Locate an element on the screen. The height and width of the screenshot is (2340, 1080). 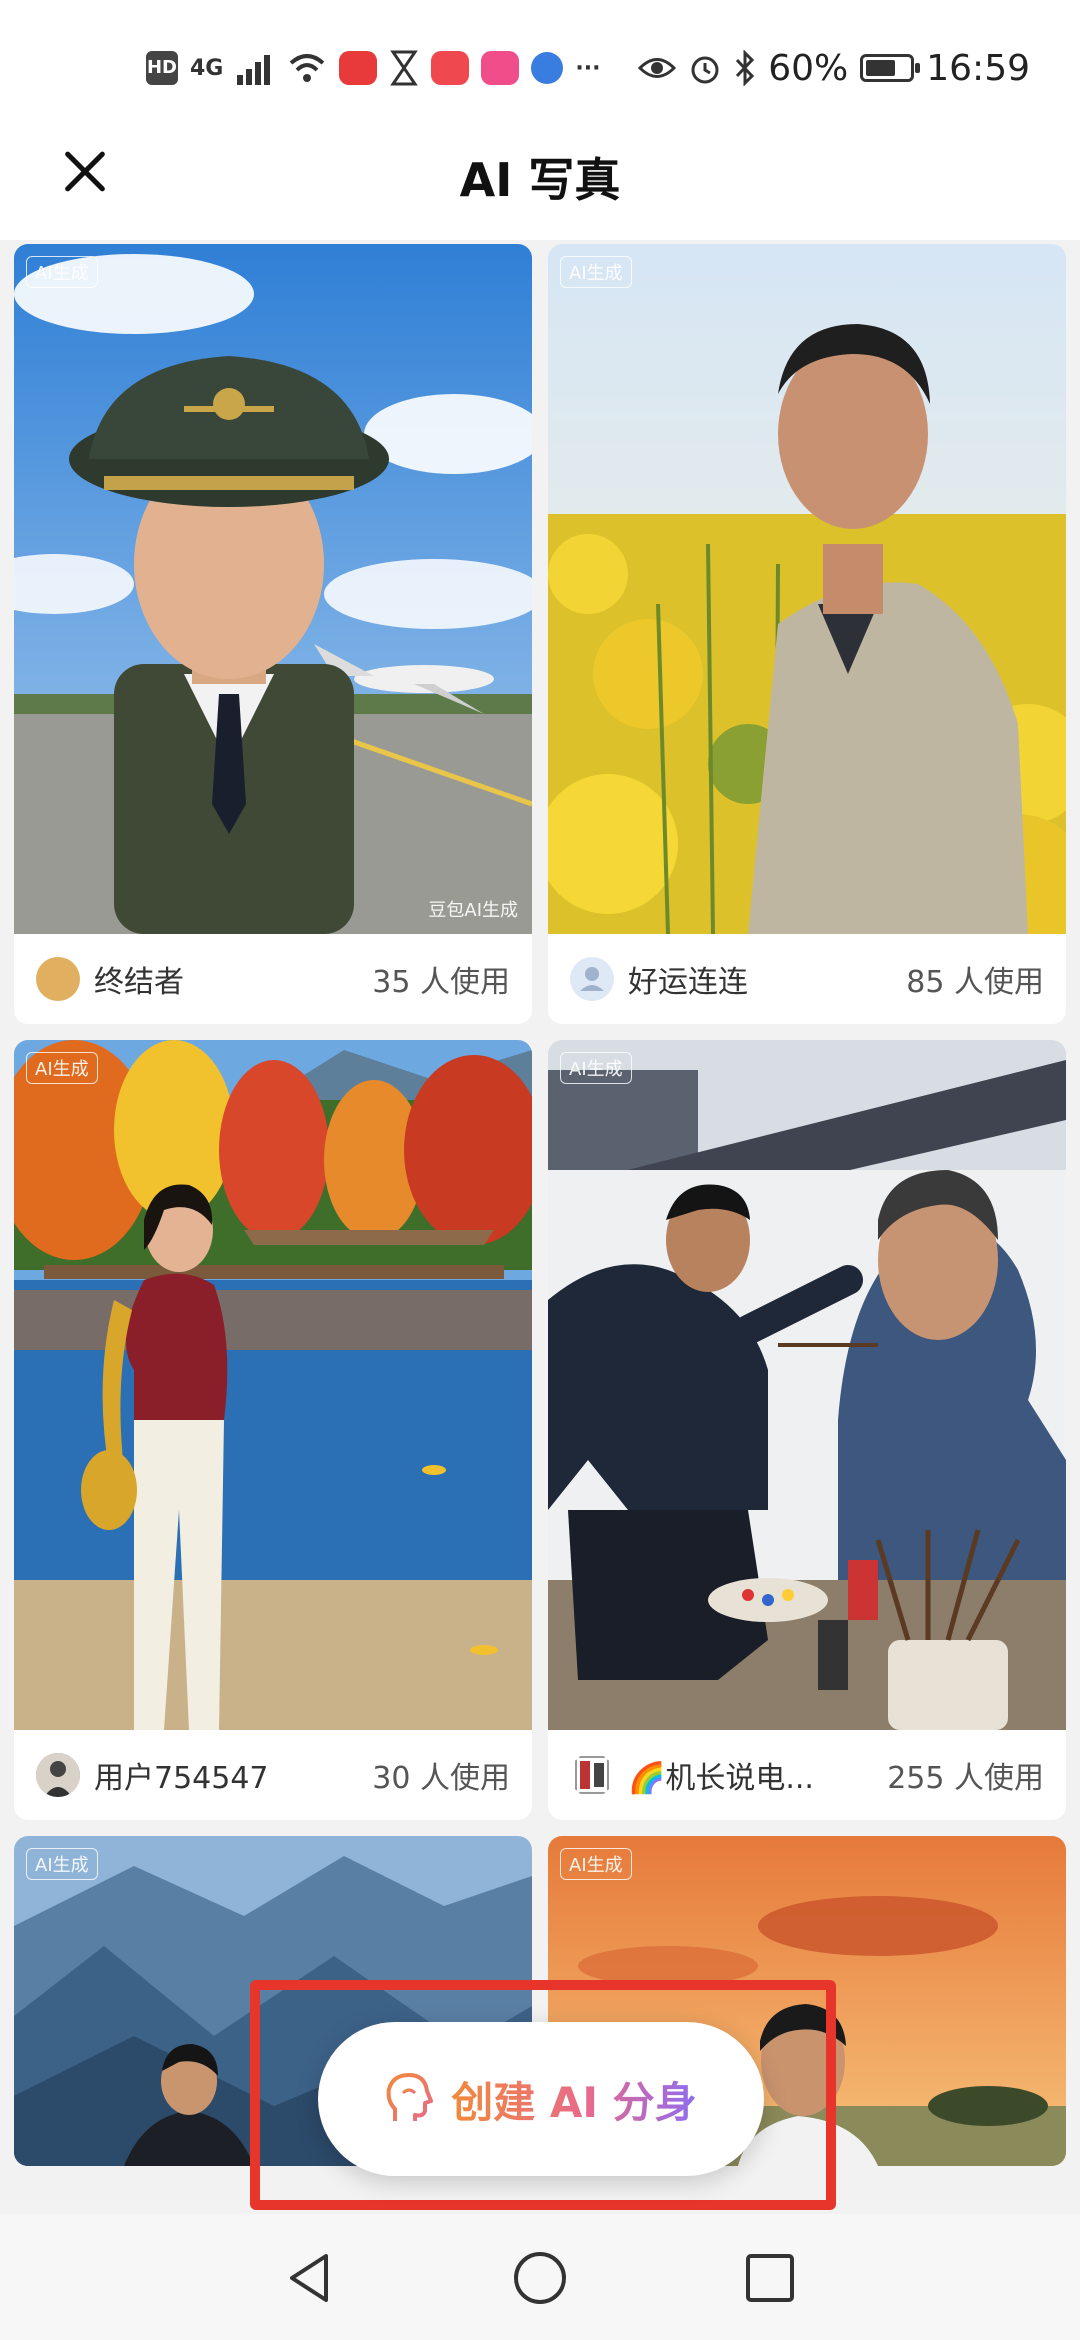
clock: 16:59 is located at coordinates (978, 68).